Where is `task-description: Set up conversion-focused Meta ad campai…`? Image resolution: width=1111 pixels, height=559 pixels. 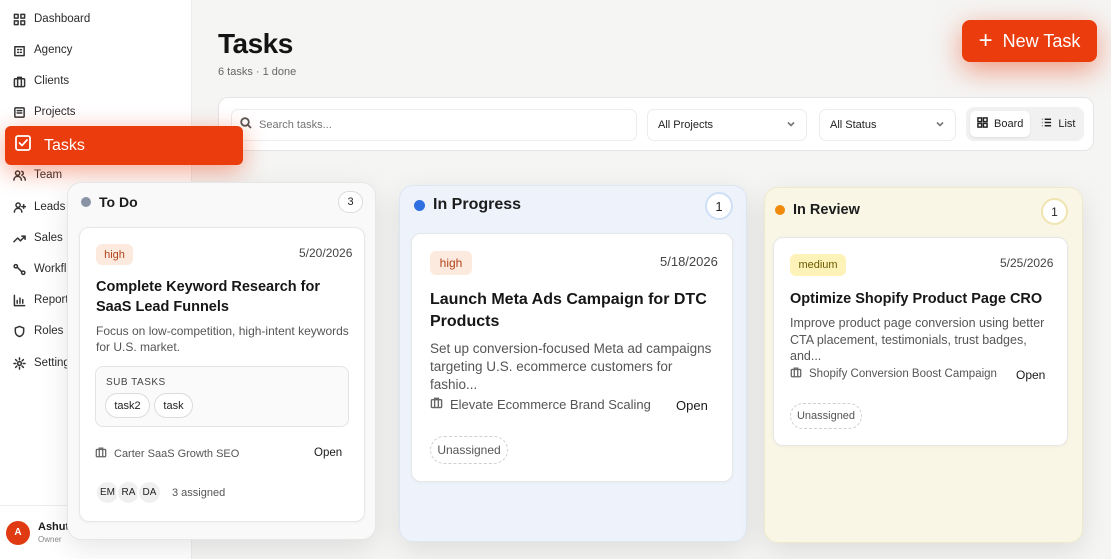 task-description: Set up conversion-focused Meta ad campai… is located at coordinates (571, 366).